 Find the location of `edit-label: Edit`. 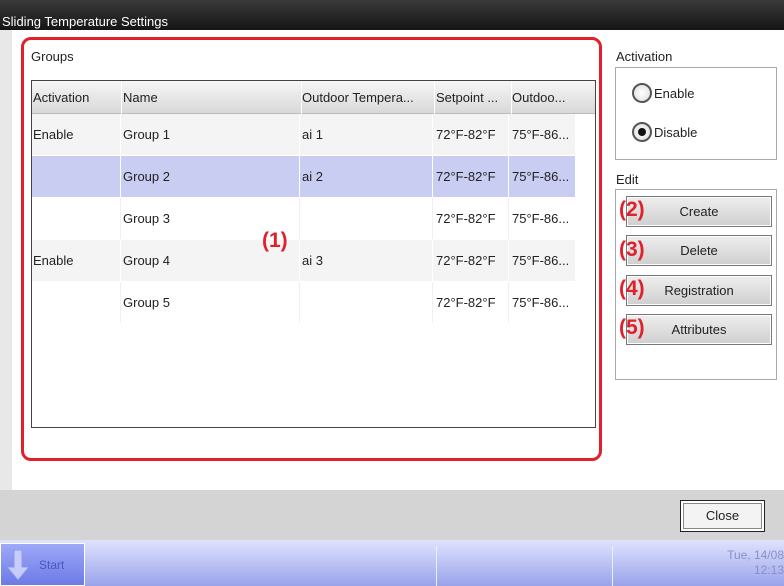

edit-label: Edit is located at coordinates (627, 179).